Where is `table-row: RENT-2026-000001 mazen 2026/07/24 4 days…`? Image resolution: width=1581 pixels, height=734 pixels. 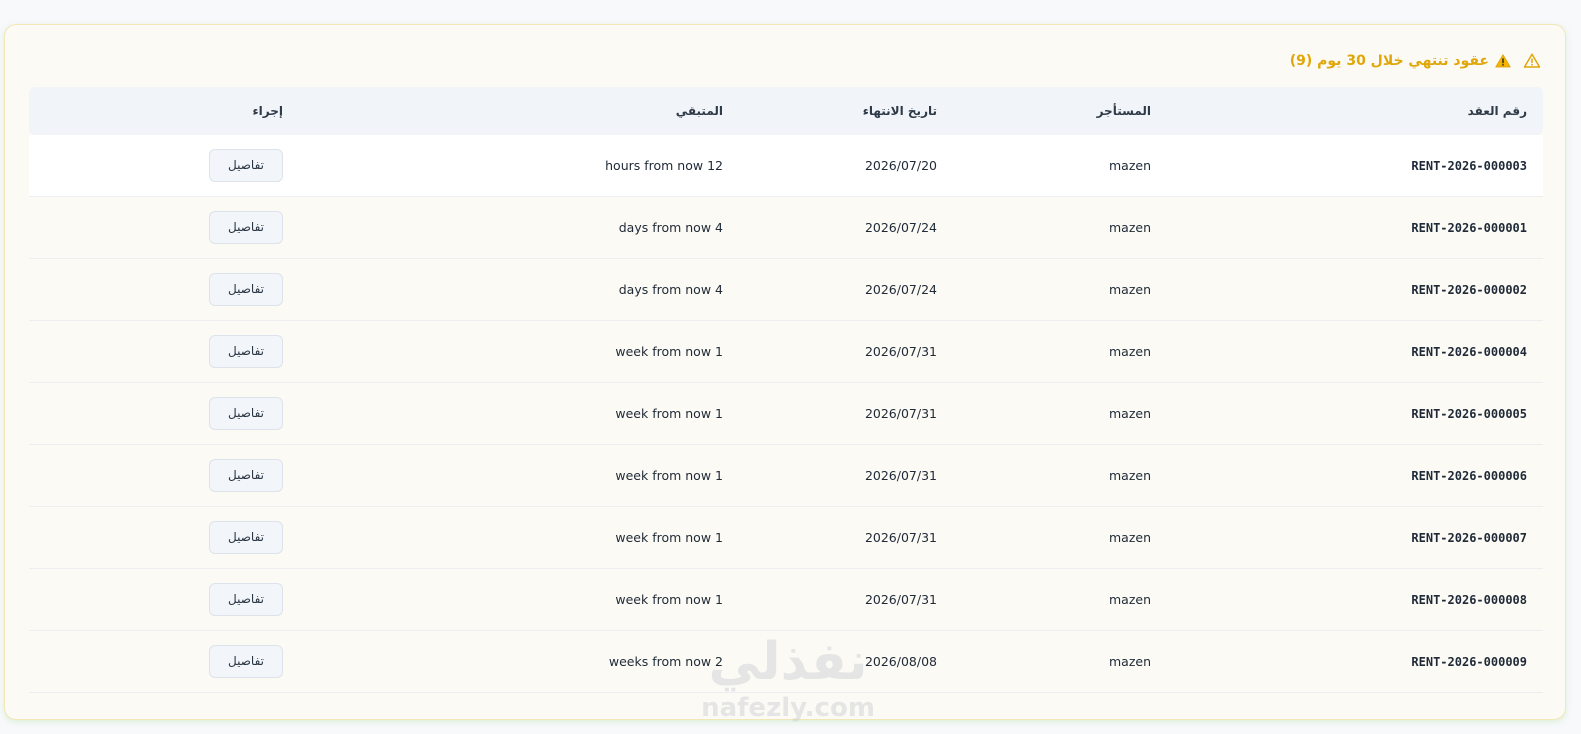
table-row: RENT-2026-000001 mazen 2026/07/24 4 days… is located at coordinates (786, 228).